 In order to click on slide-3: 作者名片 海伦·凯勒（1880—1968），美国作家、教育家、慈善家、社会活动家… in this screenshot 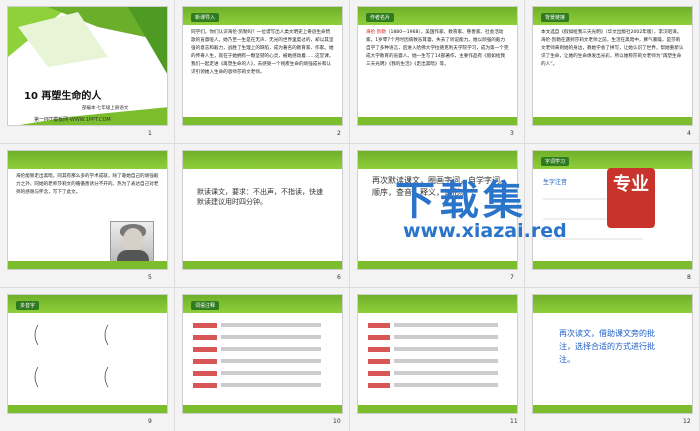, I will do `click(437, 66)`.